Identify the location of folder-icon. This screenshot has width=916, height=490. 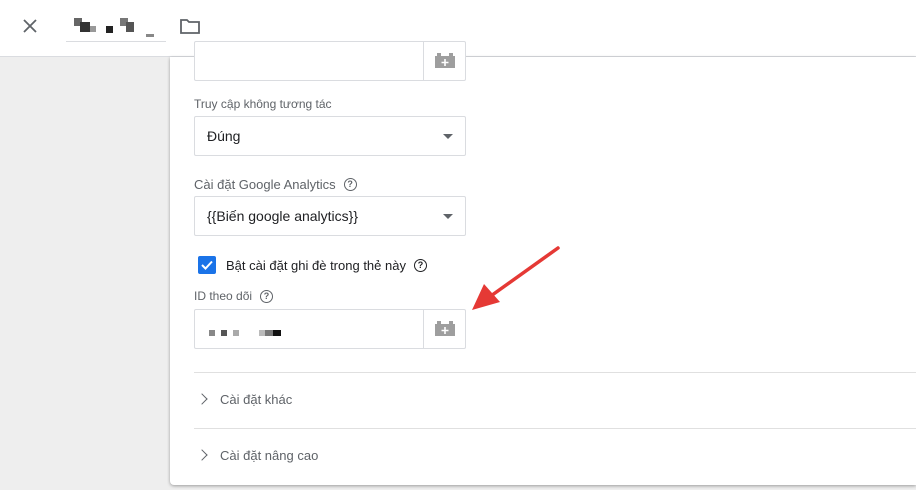
(190, 26).